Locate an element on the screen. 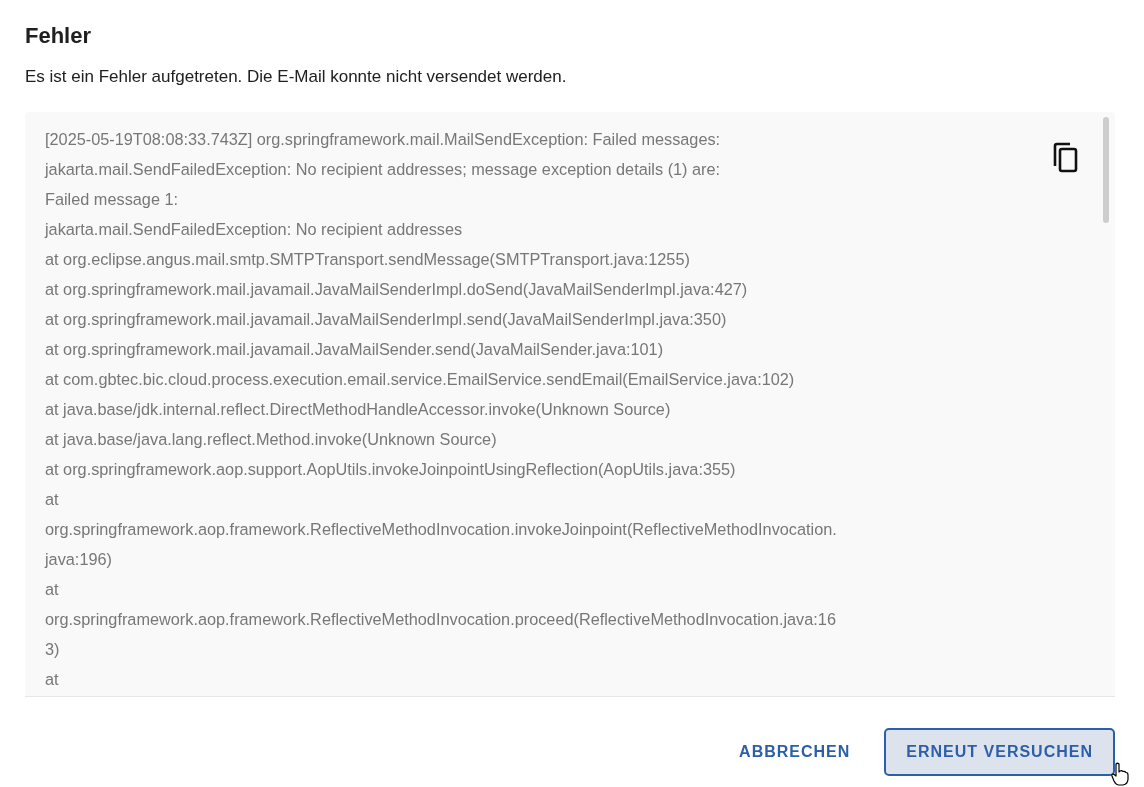  log-line: java:196) is located at coordinates (78, 559).